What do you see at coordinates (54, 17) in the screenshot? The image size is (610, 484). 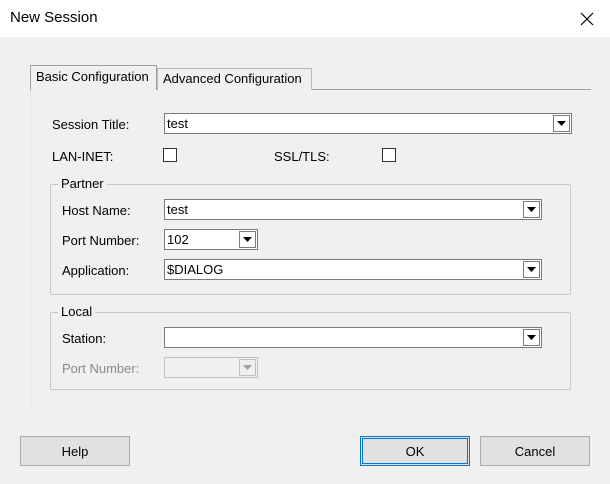 I see `window-title: New Session` at bounding box center [54, 17].